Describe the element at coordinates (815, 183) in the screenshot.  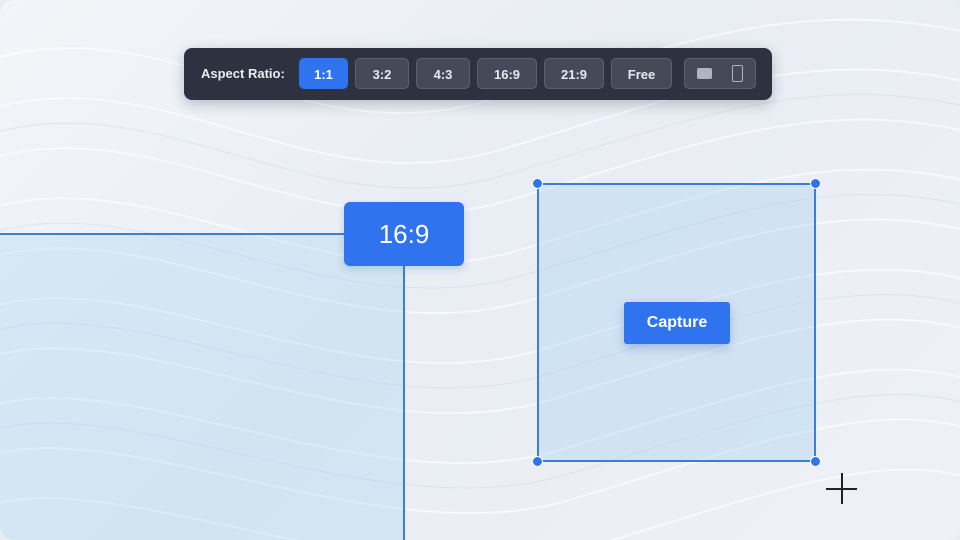
I see `resize-handle-top-right` at that location.